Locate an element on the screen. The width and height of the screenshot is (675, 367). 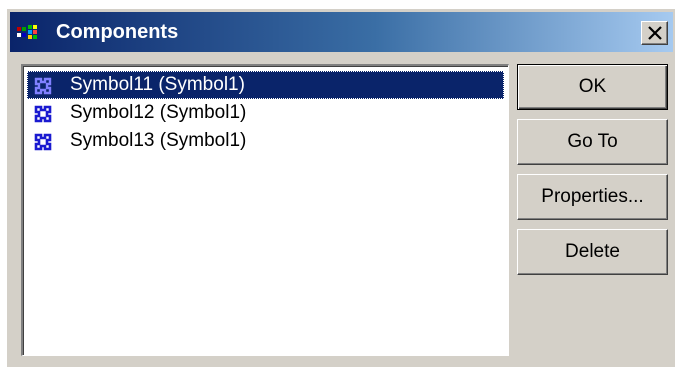
close-button is located at coordinates (654, 33).